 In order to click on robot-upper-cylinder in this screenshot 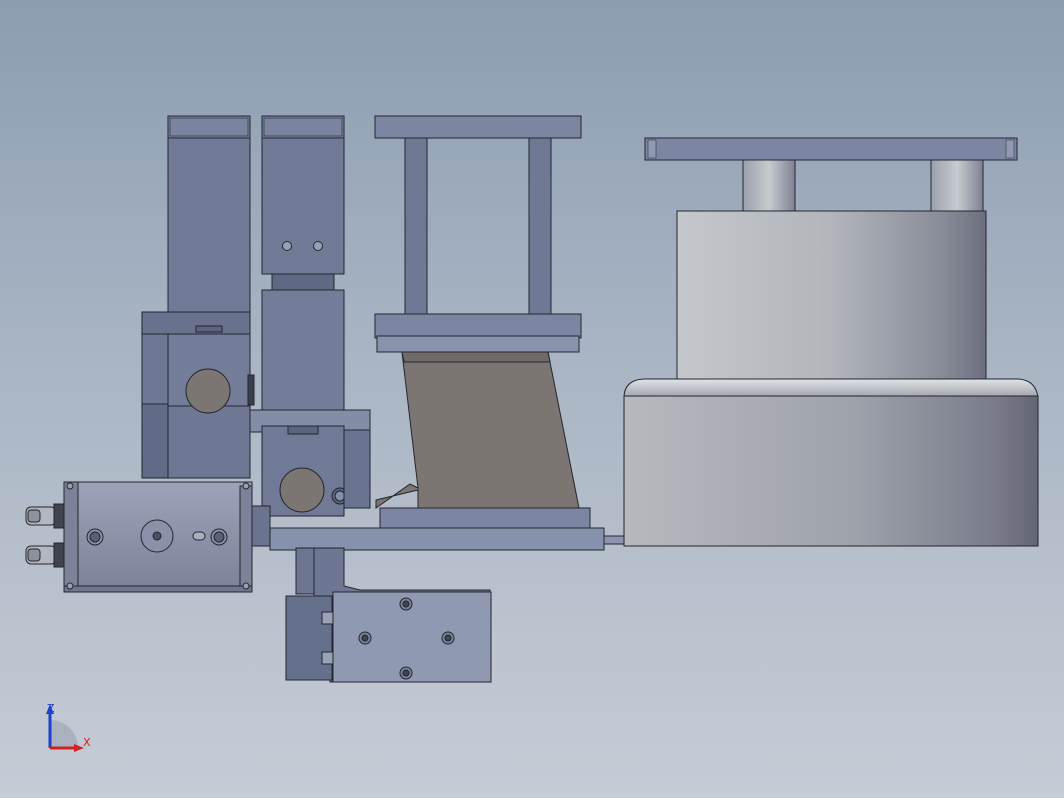, I will do `click(831, 296)`.